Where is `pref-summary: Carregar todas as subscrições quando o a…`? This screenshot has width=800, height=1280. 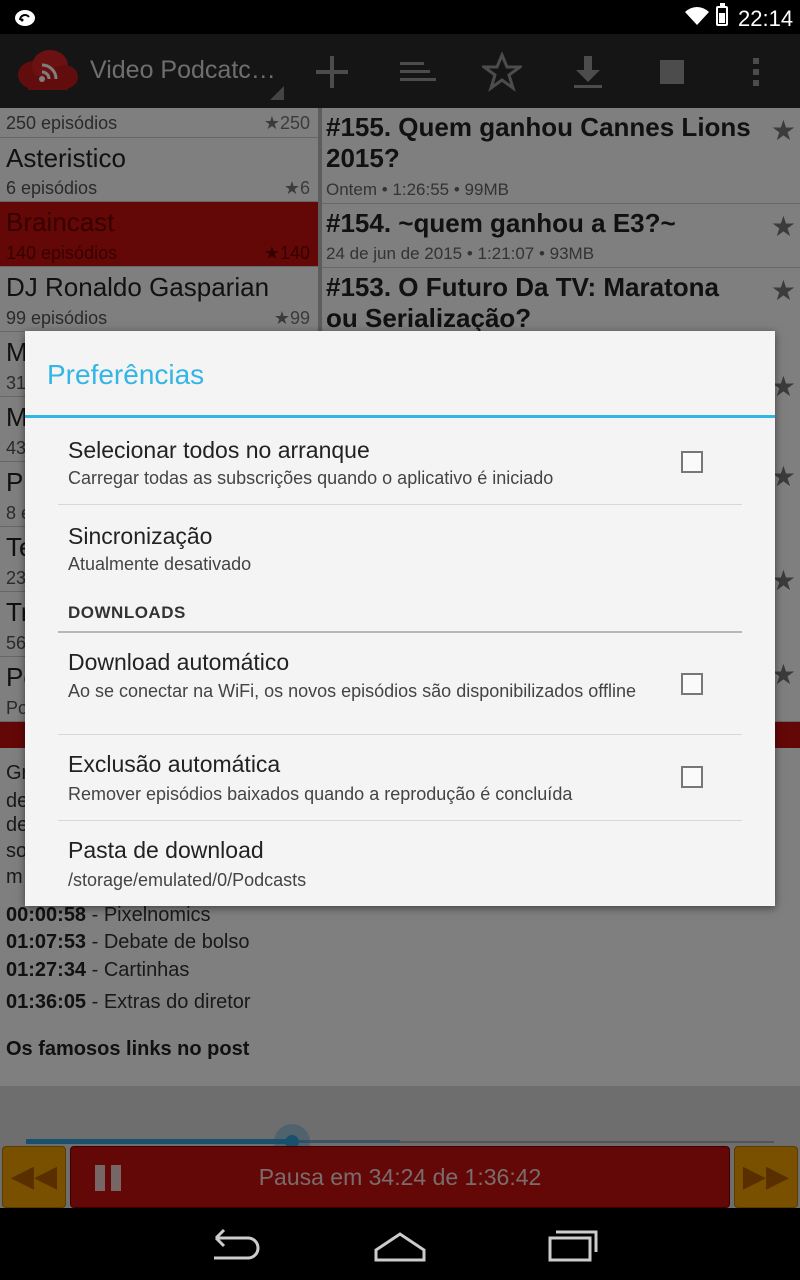
pref-summary: Carregar todas as subscrições quando o a… is located at coordinates (311, 478).